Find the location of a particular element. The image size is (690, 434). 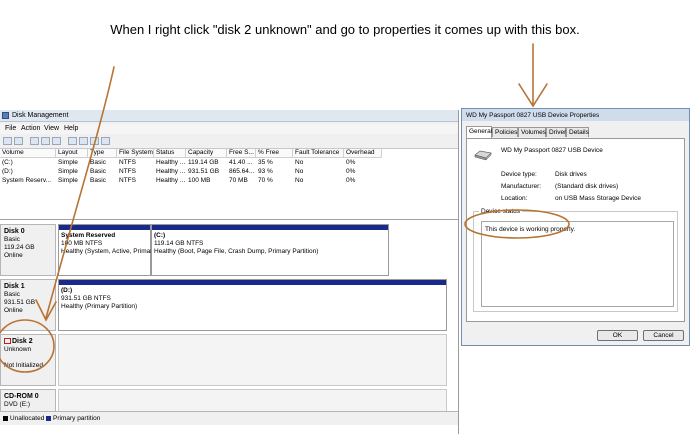

primary-swatch is located at coordinates (48, 418).